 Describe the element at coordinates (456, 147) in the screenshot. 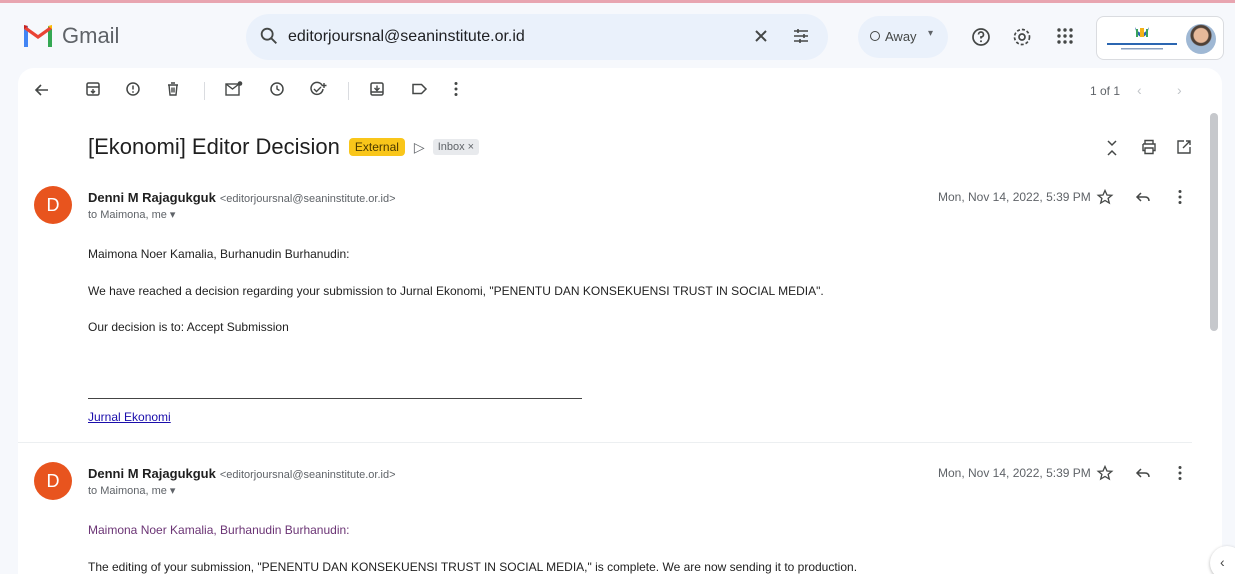

I see `inbox-label-chip: Inbox ×` at that location.